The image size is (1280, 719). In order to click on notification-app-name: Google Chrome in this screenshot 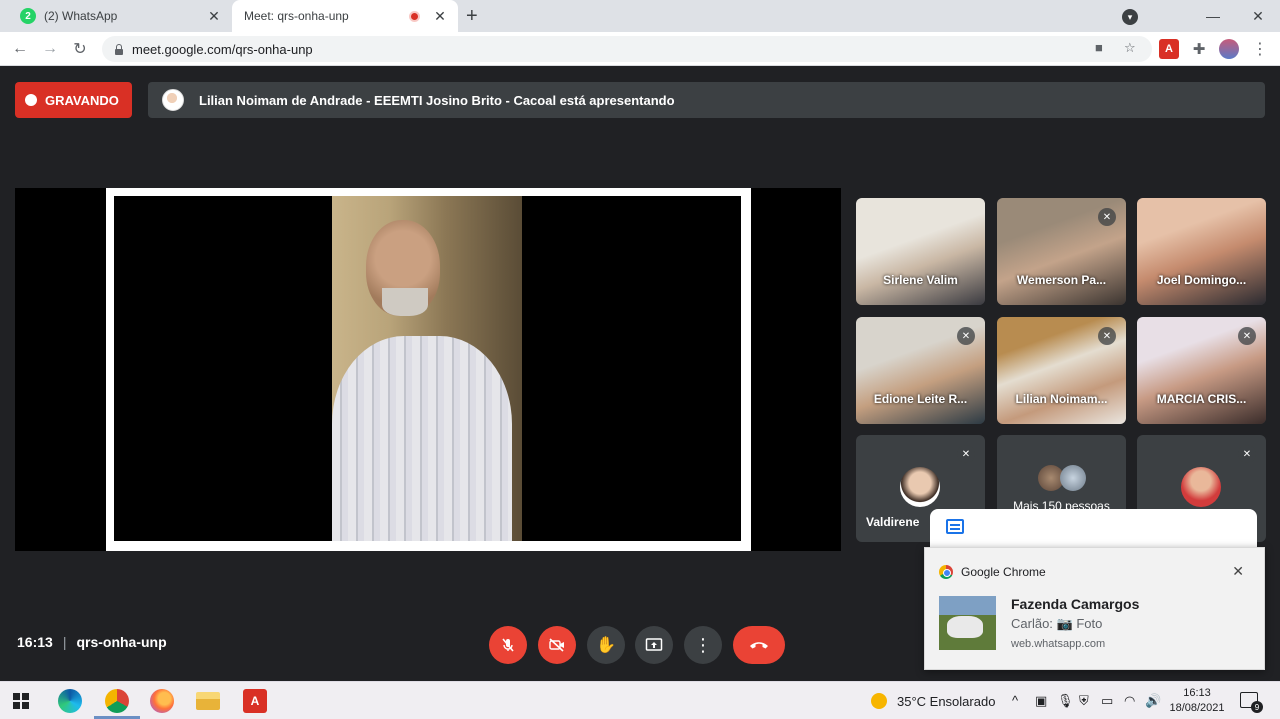, I will do `click(1003, 572)`.